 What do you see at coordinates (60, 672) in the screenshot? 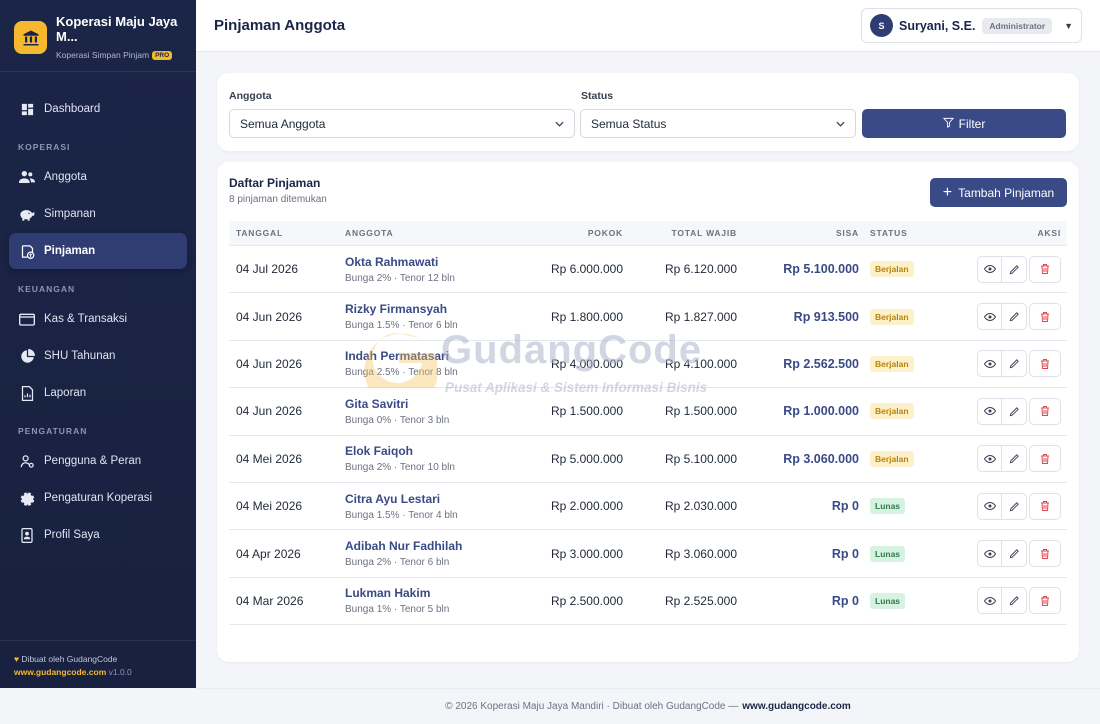
I see `footer-url-link: www.gudangcode.com` at bounding box center [60, 672].